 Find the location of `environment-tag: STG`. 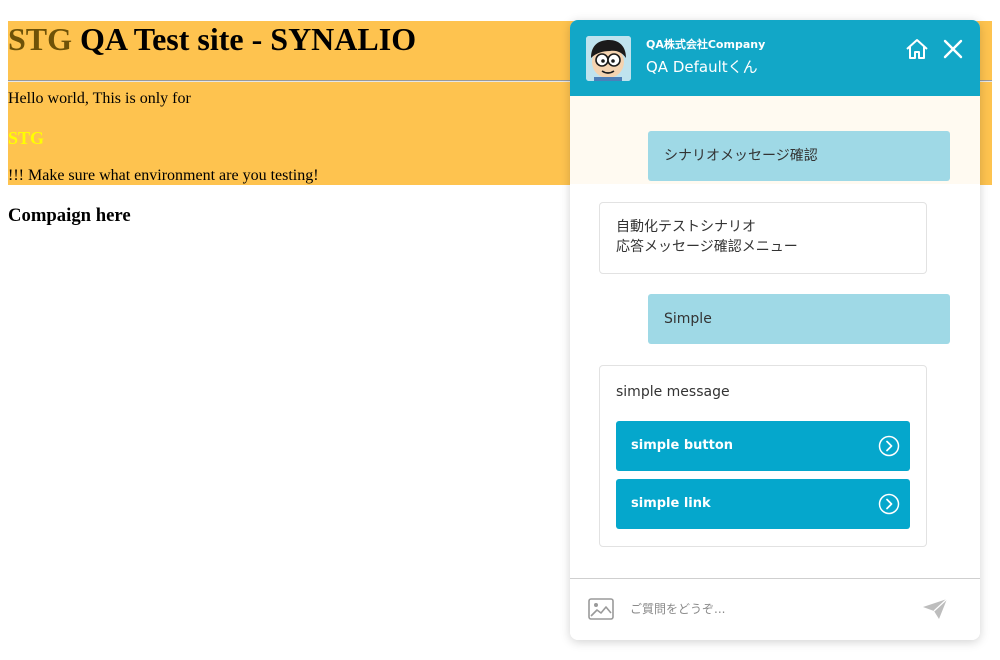

environment-tag: STG is located at coordinates (26, 138).